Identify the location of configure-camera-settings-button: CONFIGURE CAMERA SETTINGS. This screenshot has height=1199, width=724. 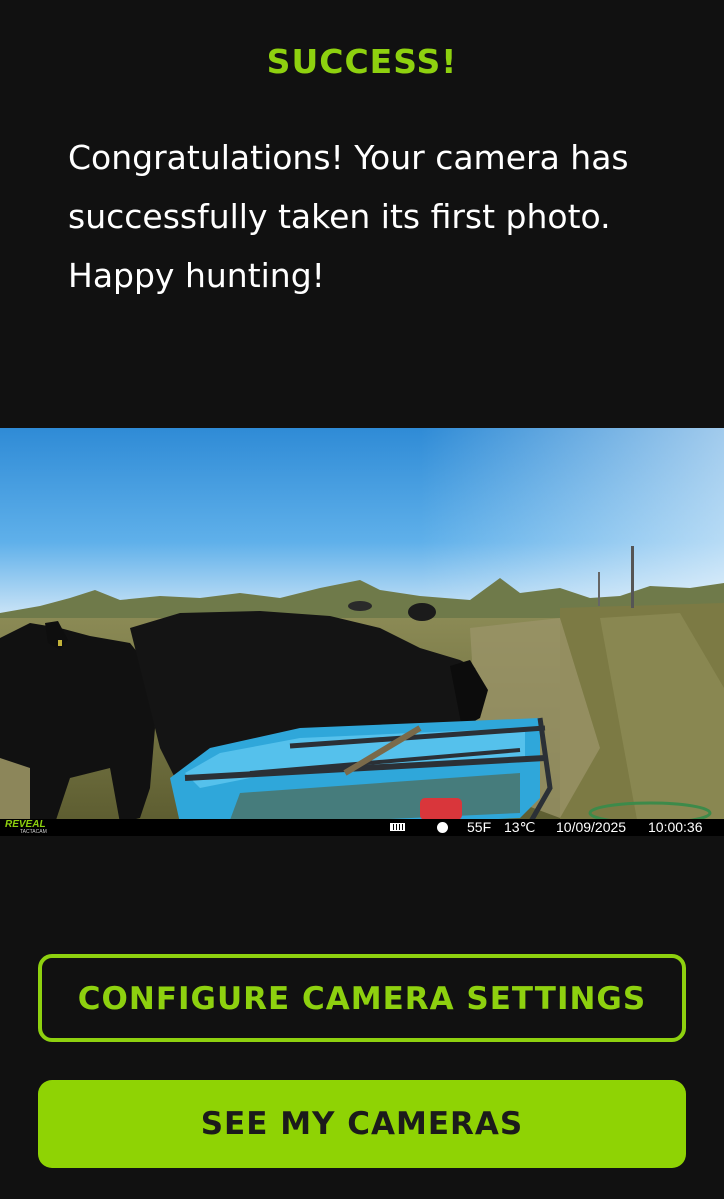
(362, 998).